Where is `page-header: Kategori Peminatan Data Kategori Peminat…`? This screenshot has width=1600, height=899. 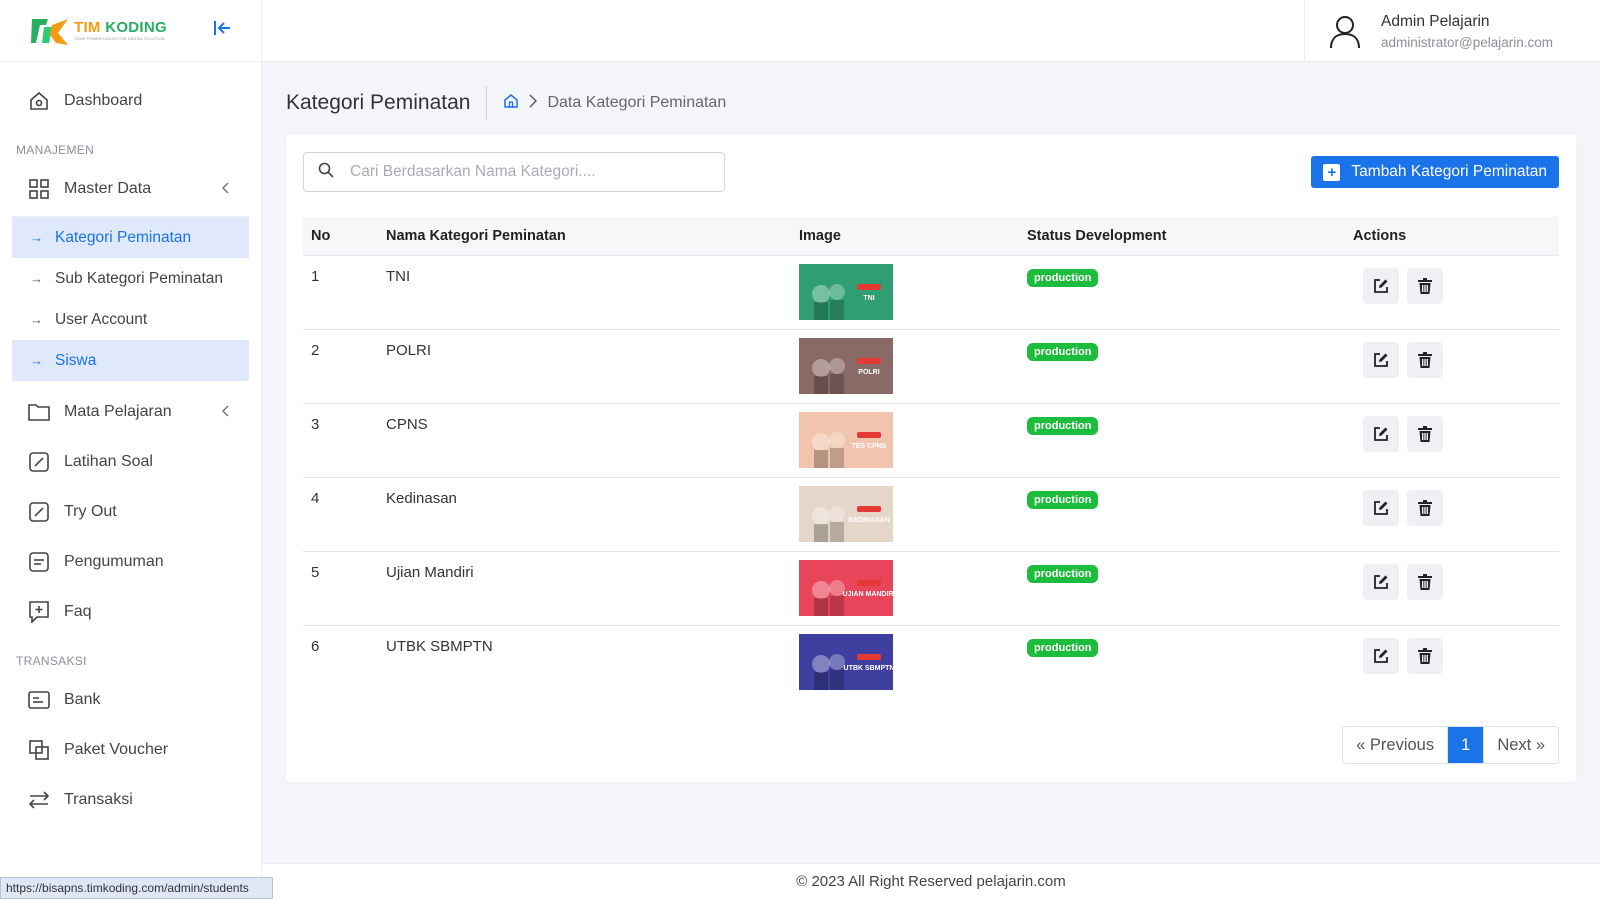
page-header: Kategori Peminatan Data Kategori Peminat… is located at coordinates (506, 103).